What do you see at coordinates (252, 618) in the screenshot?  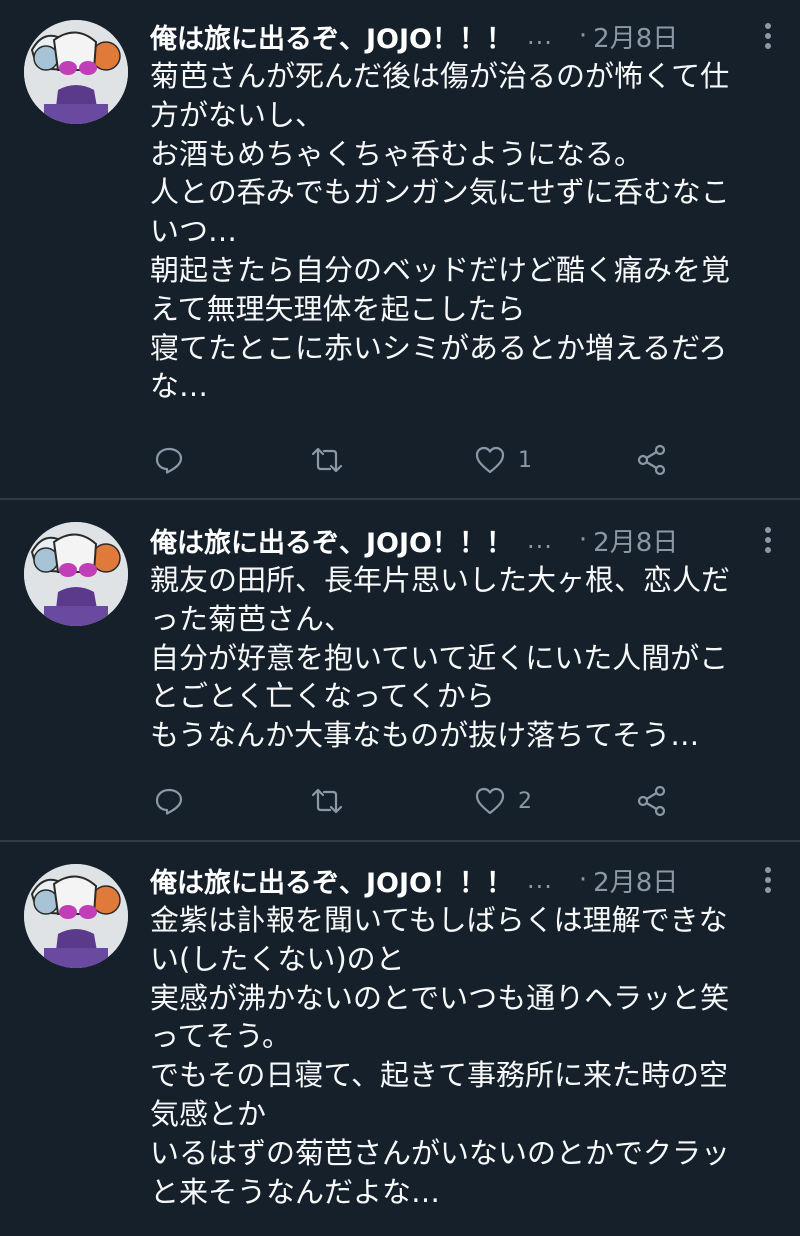 I see `tweet-line: った菊芭さん、` at bounding box center [252, 618].